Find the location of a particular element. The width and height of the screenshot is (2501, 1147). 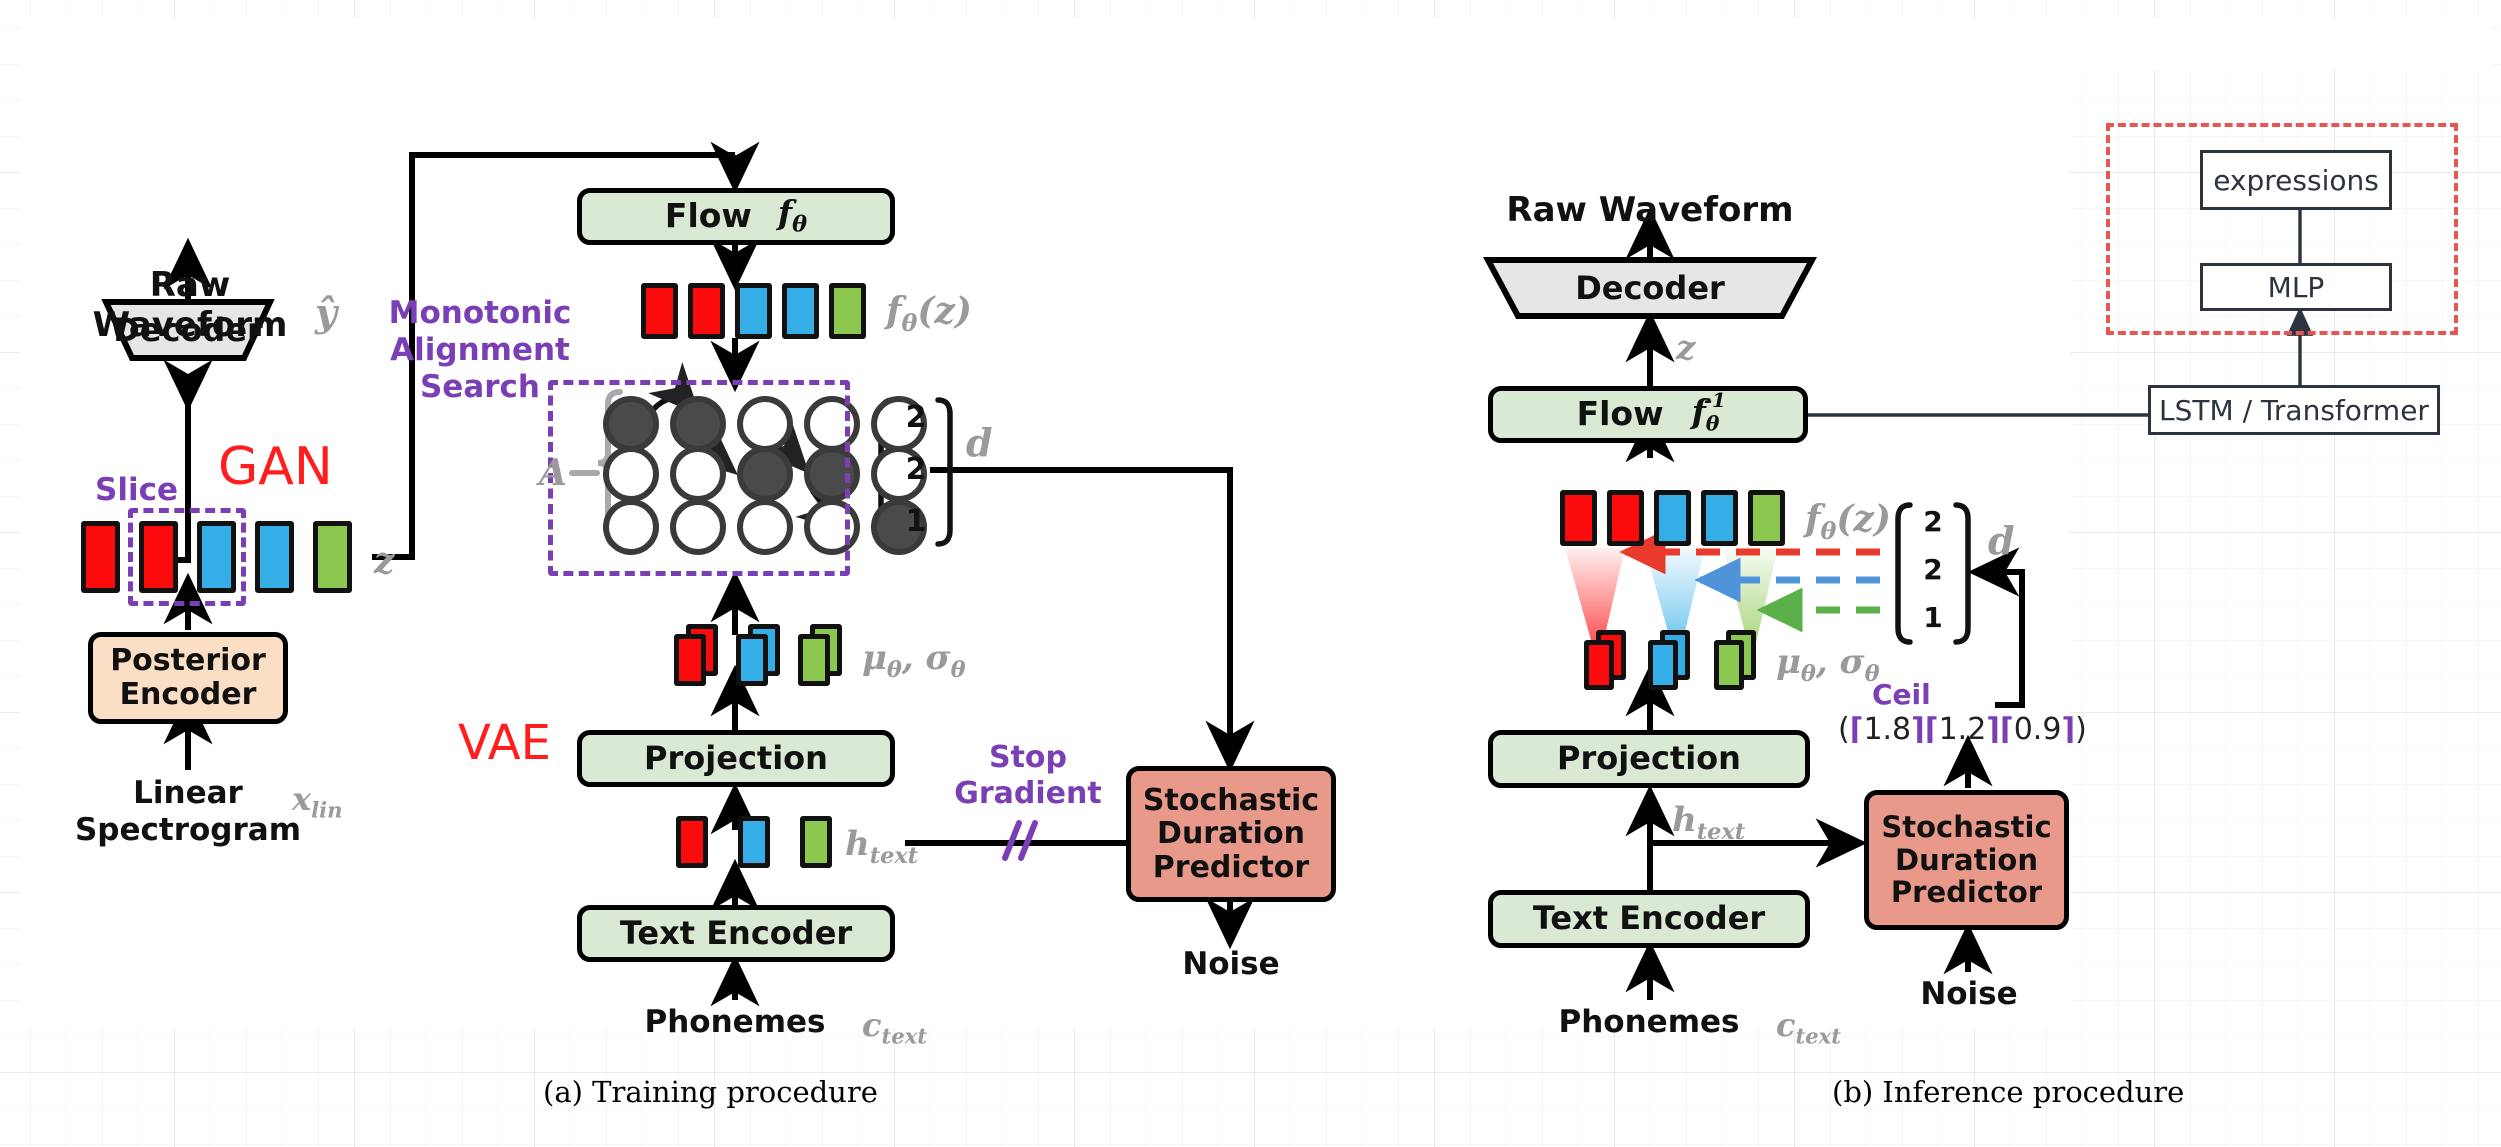

phonemes-label-training: Phonemes is located at coordinates (735, 1022).